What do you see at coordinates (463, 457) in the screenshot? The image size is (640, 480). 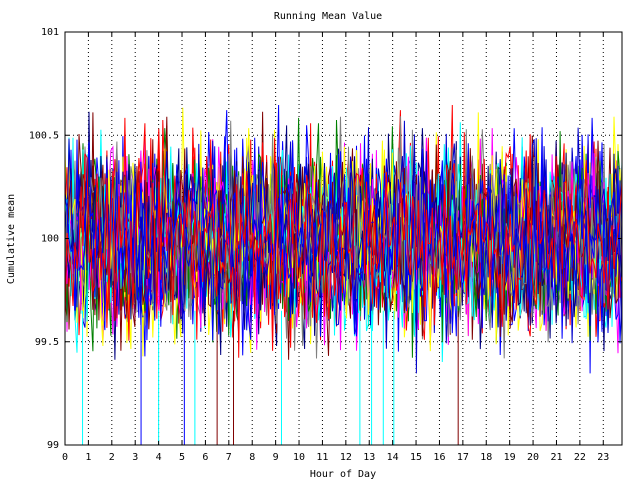 I see `x-tick-label: 17` at bounding box center [463, 457].